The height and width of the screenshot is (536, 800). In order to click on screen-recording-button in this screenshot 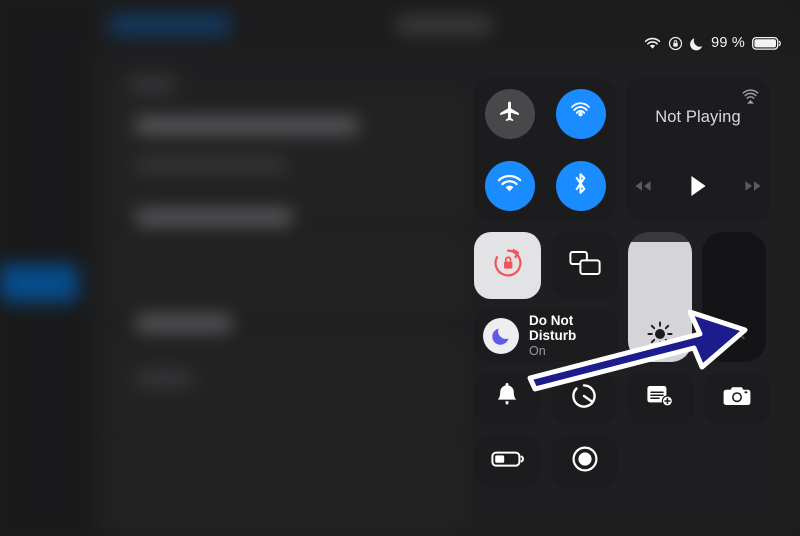, I will do `click(584, 461)`.